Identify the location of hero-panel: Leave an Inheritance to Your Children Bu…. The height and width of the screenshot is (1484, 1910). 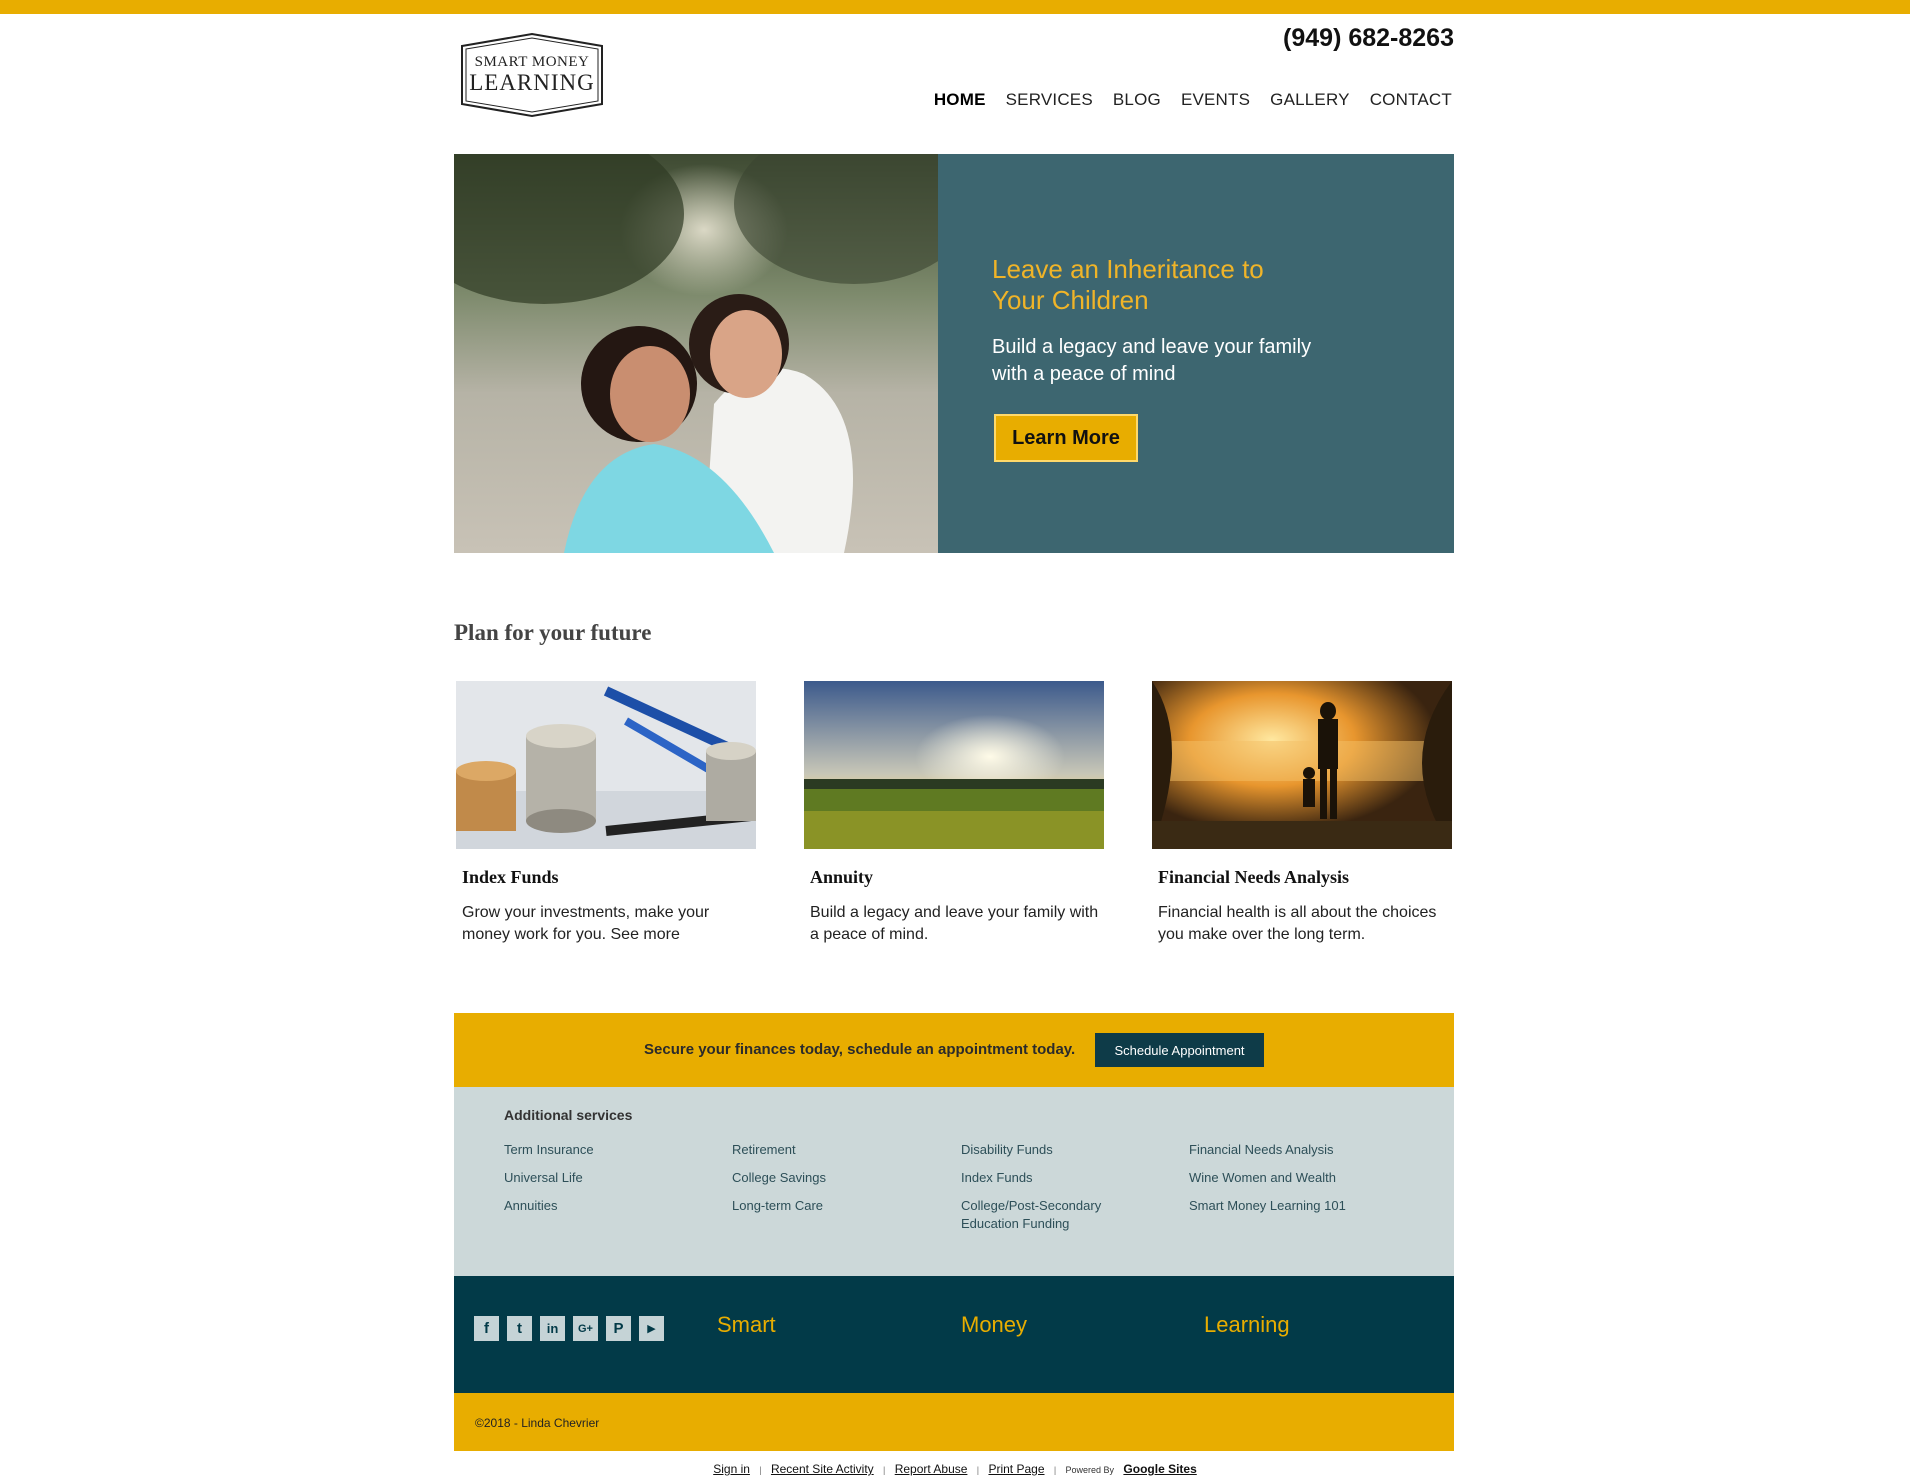
(1196, 353).